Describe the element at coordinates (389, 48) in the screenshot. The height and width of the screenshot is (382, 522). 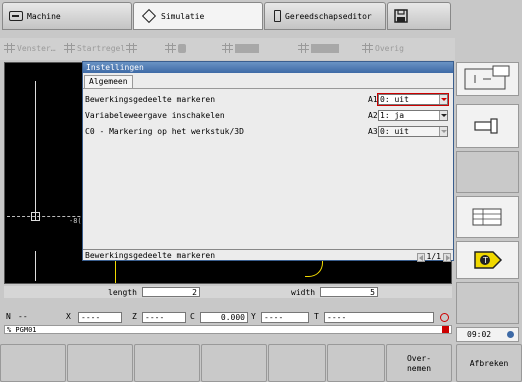
I see `overig-label: Overig` at that location.